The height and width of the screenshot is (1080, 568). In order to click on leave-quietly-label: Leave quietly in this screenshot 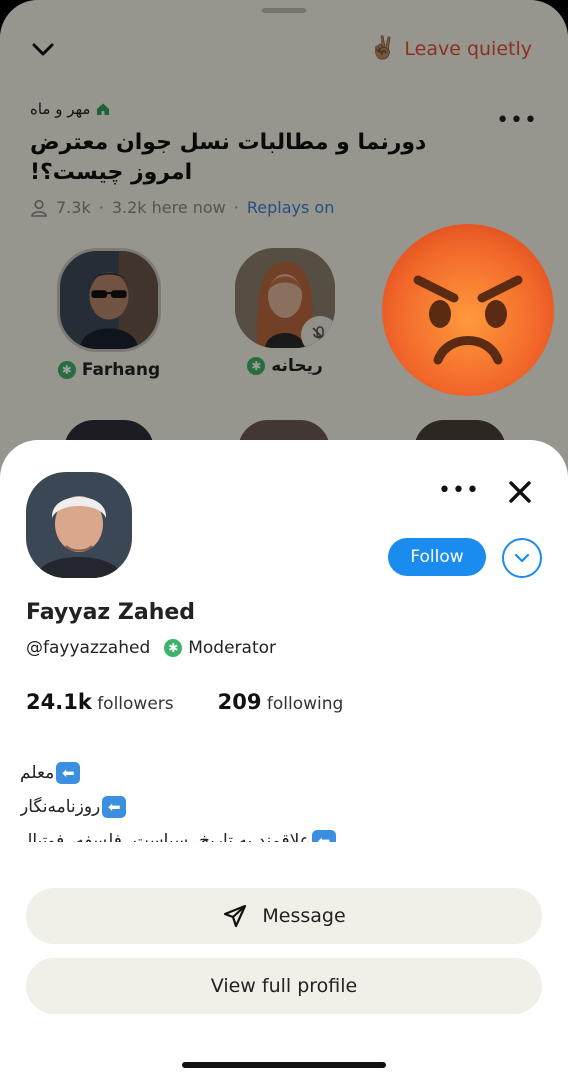, I will do `click(468, 48)`.